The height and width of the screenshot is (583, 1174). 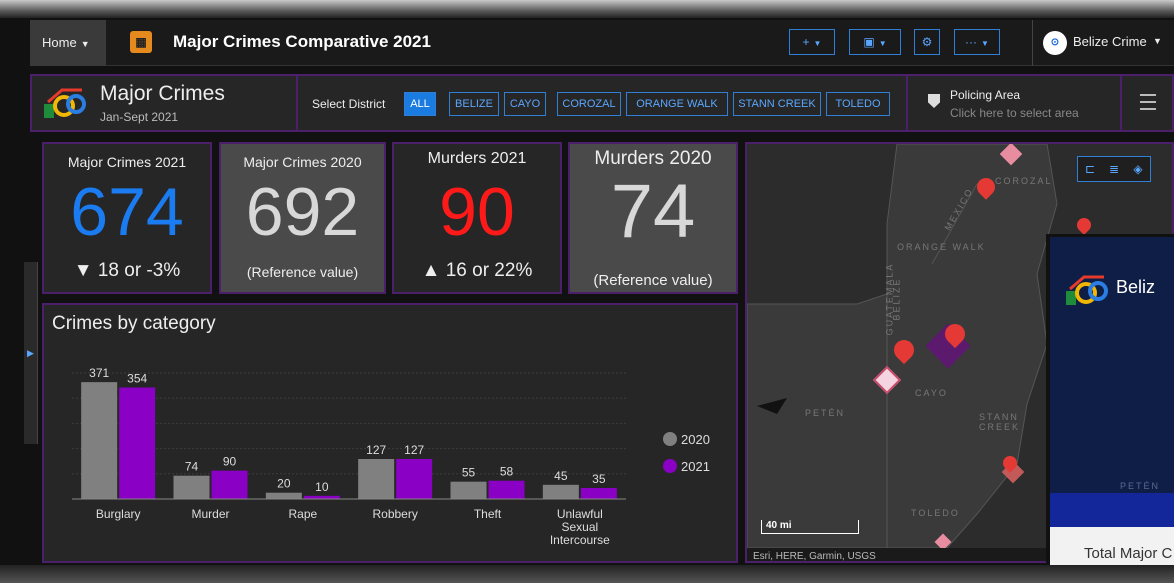 What do you see at coordinates (477, 212) in the screenshot?
I see `kpi-value: 90` at bounding box center [477, 212].